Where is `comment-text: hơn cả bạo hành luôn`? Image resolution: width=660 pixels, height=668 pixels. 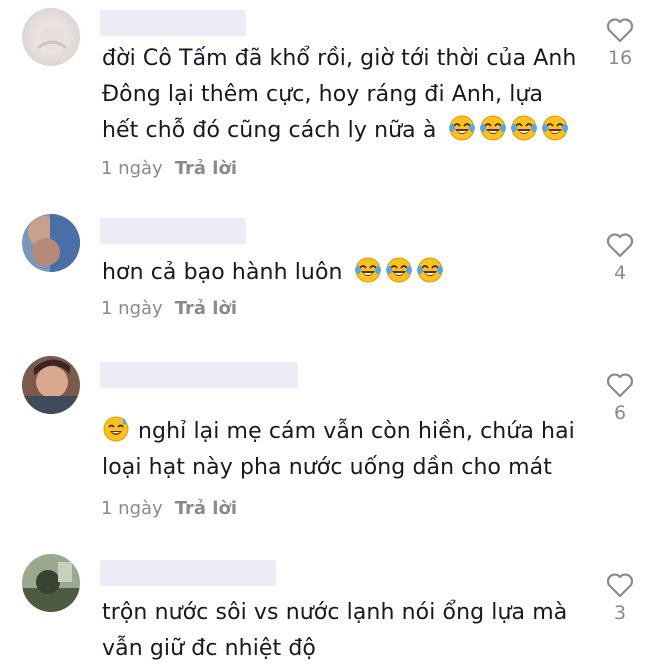
comment-text: hơn cả bạo hành luôn is located at coordinates (342, 273).